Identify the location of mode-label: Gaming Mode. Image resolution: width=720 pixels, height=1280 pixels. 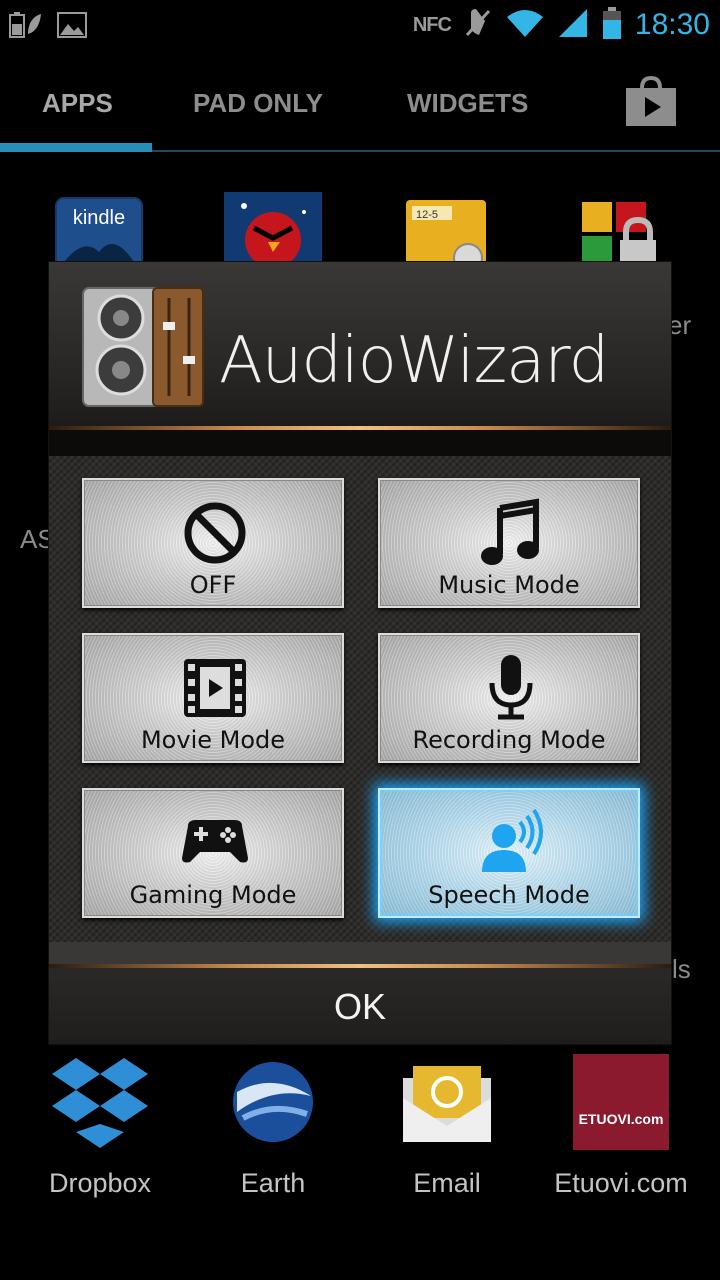
(213, 895).